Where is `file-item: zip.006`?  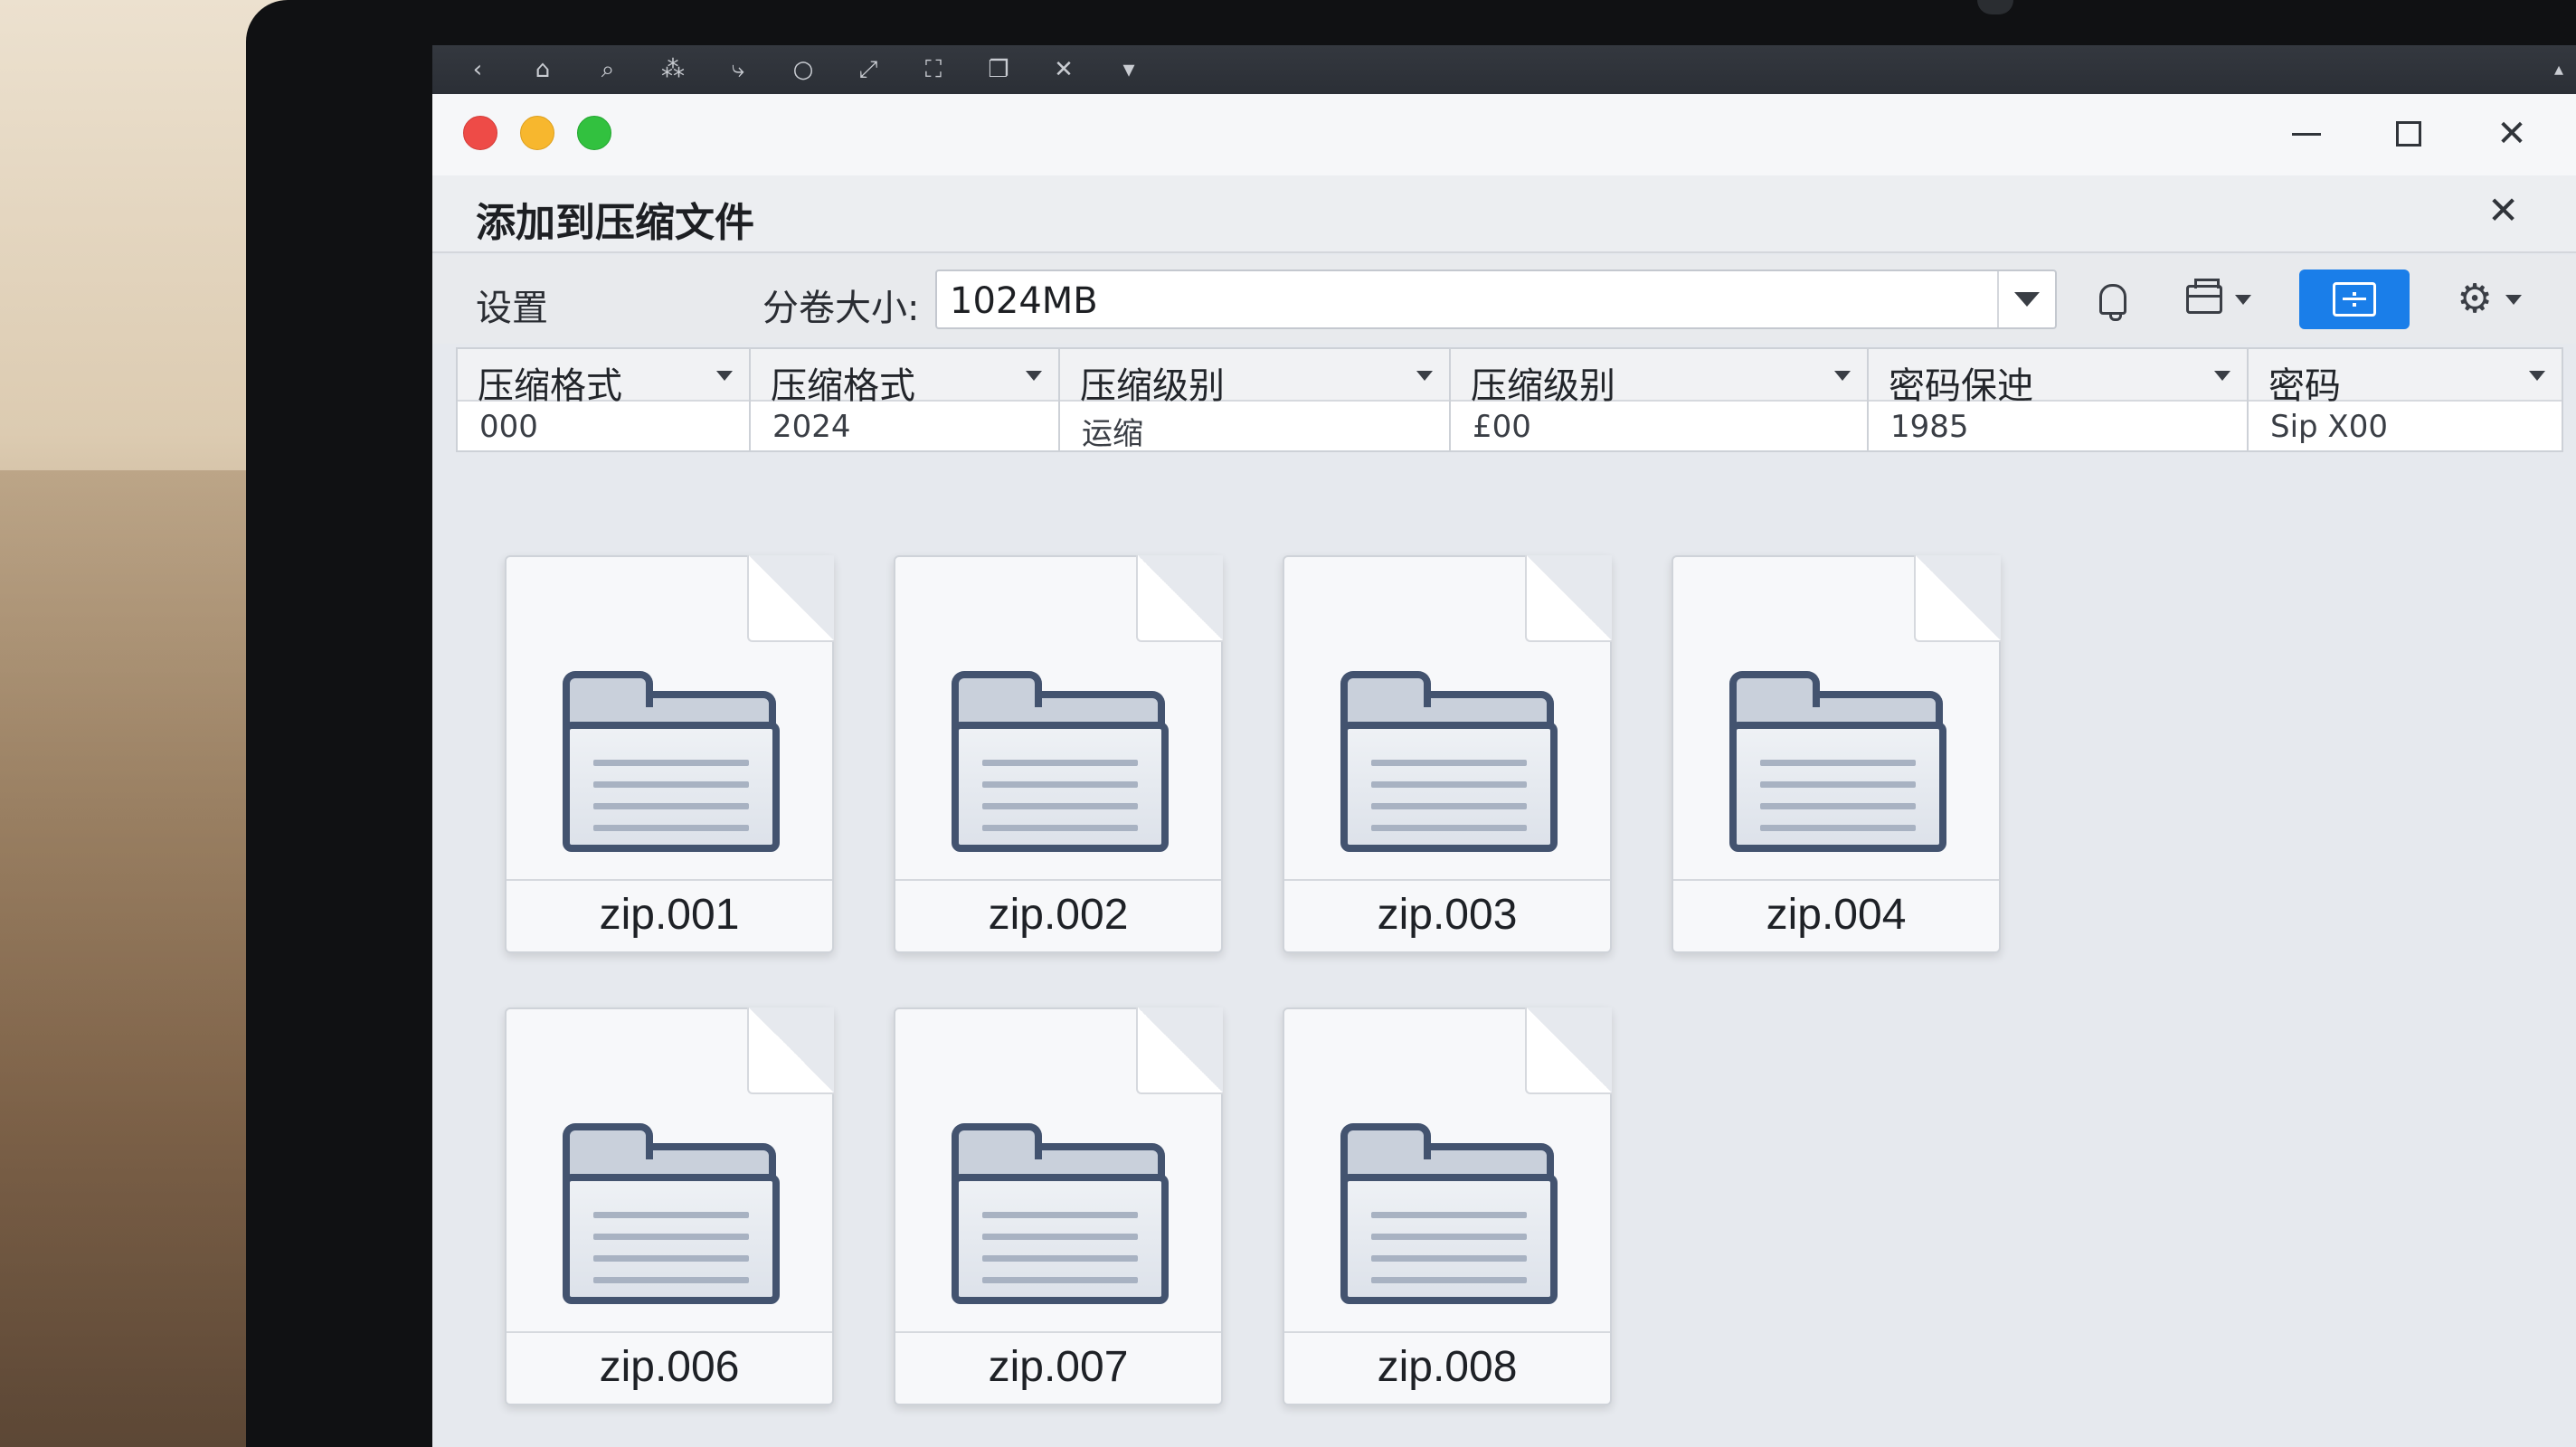
file-item: zip.006 is located at coordinates (670, 1206).